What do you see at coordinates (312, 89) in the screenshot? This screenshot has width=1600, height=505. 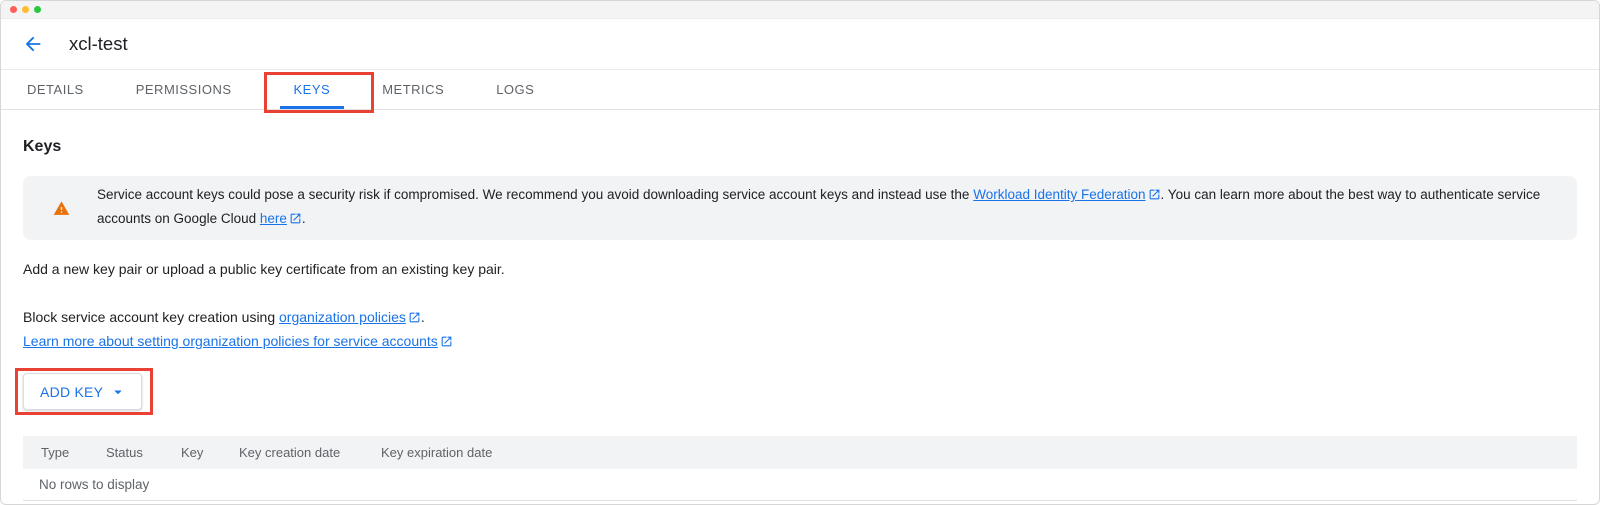 I see `tab-keys-label: KEYS` at bounding box center [312, 89].